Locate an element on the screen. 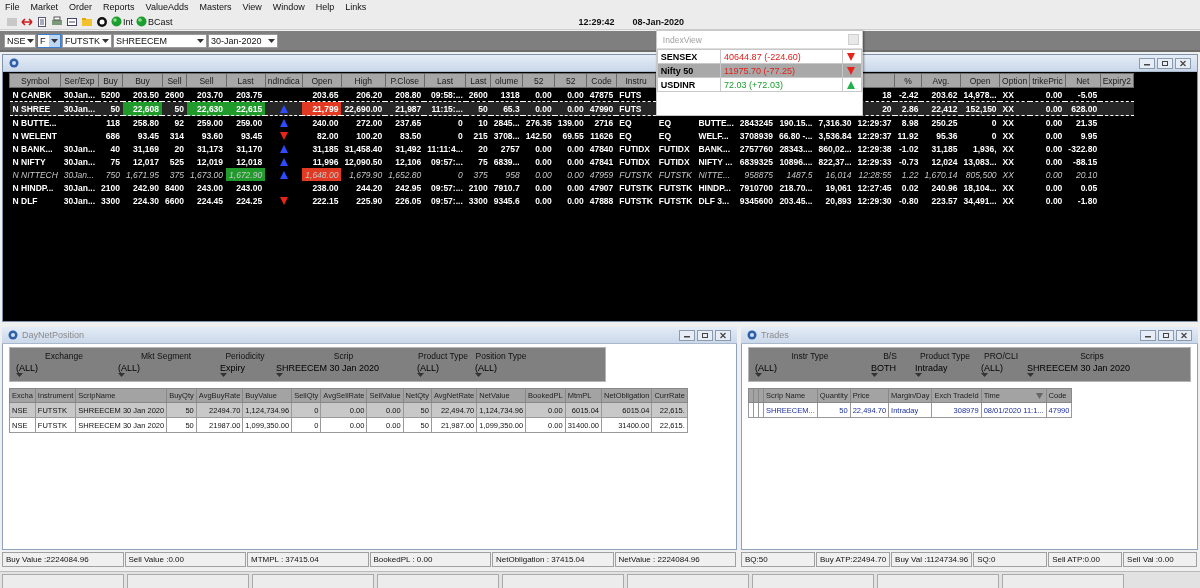 Image resolution: width=1200 pixels, height=588 pixels. column-header: Avg. is located at coordinates (941, 80).